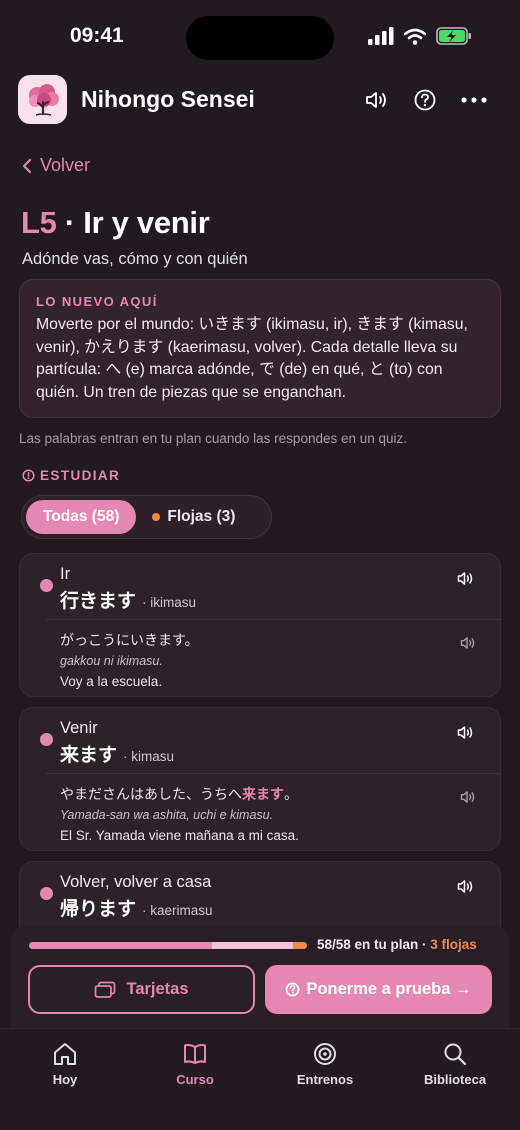  I want to click on tab-entrenos: Entrenos, so click(325, 1064).